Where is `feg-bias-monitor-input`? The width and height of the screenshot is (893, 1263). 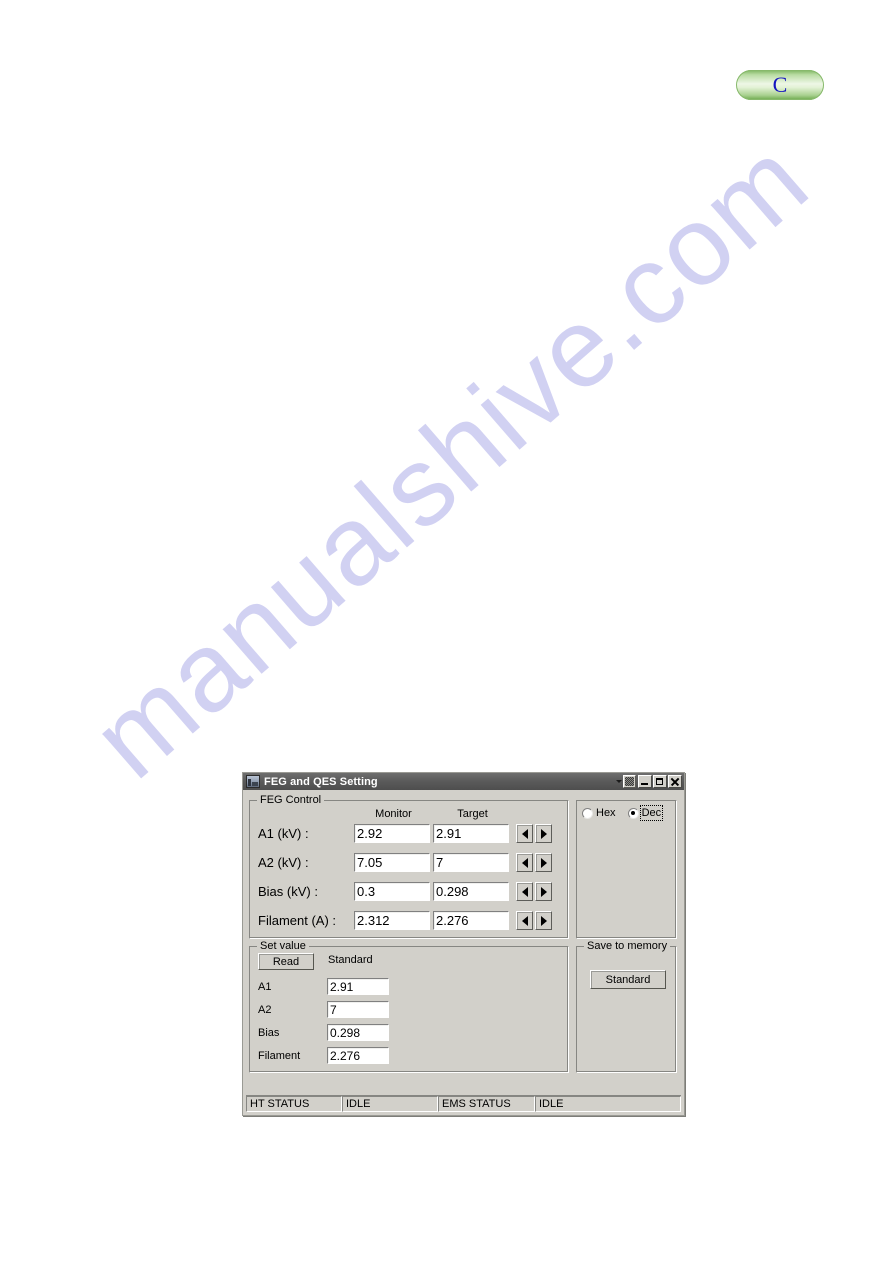 feg-bias-monitor-input is located at coordinates (392, 891).